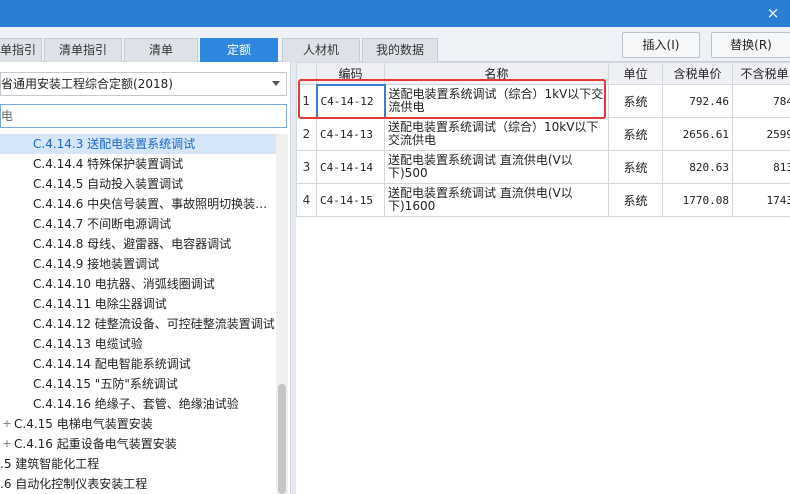 The height and width of the screenshot is (494, 790). What do you see at coordinates (350, 134) in the screenshot?
I see `code-cell: C4-14-13` at bounding box center [350, 134].